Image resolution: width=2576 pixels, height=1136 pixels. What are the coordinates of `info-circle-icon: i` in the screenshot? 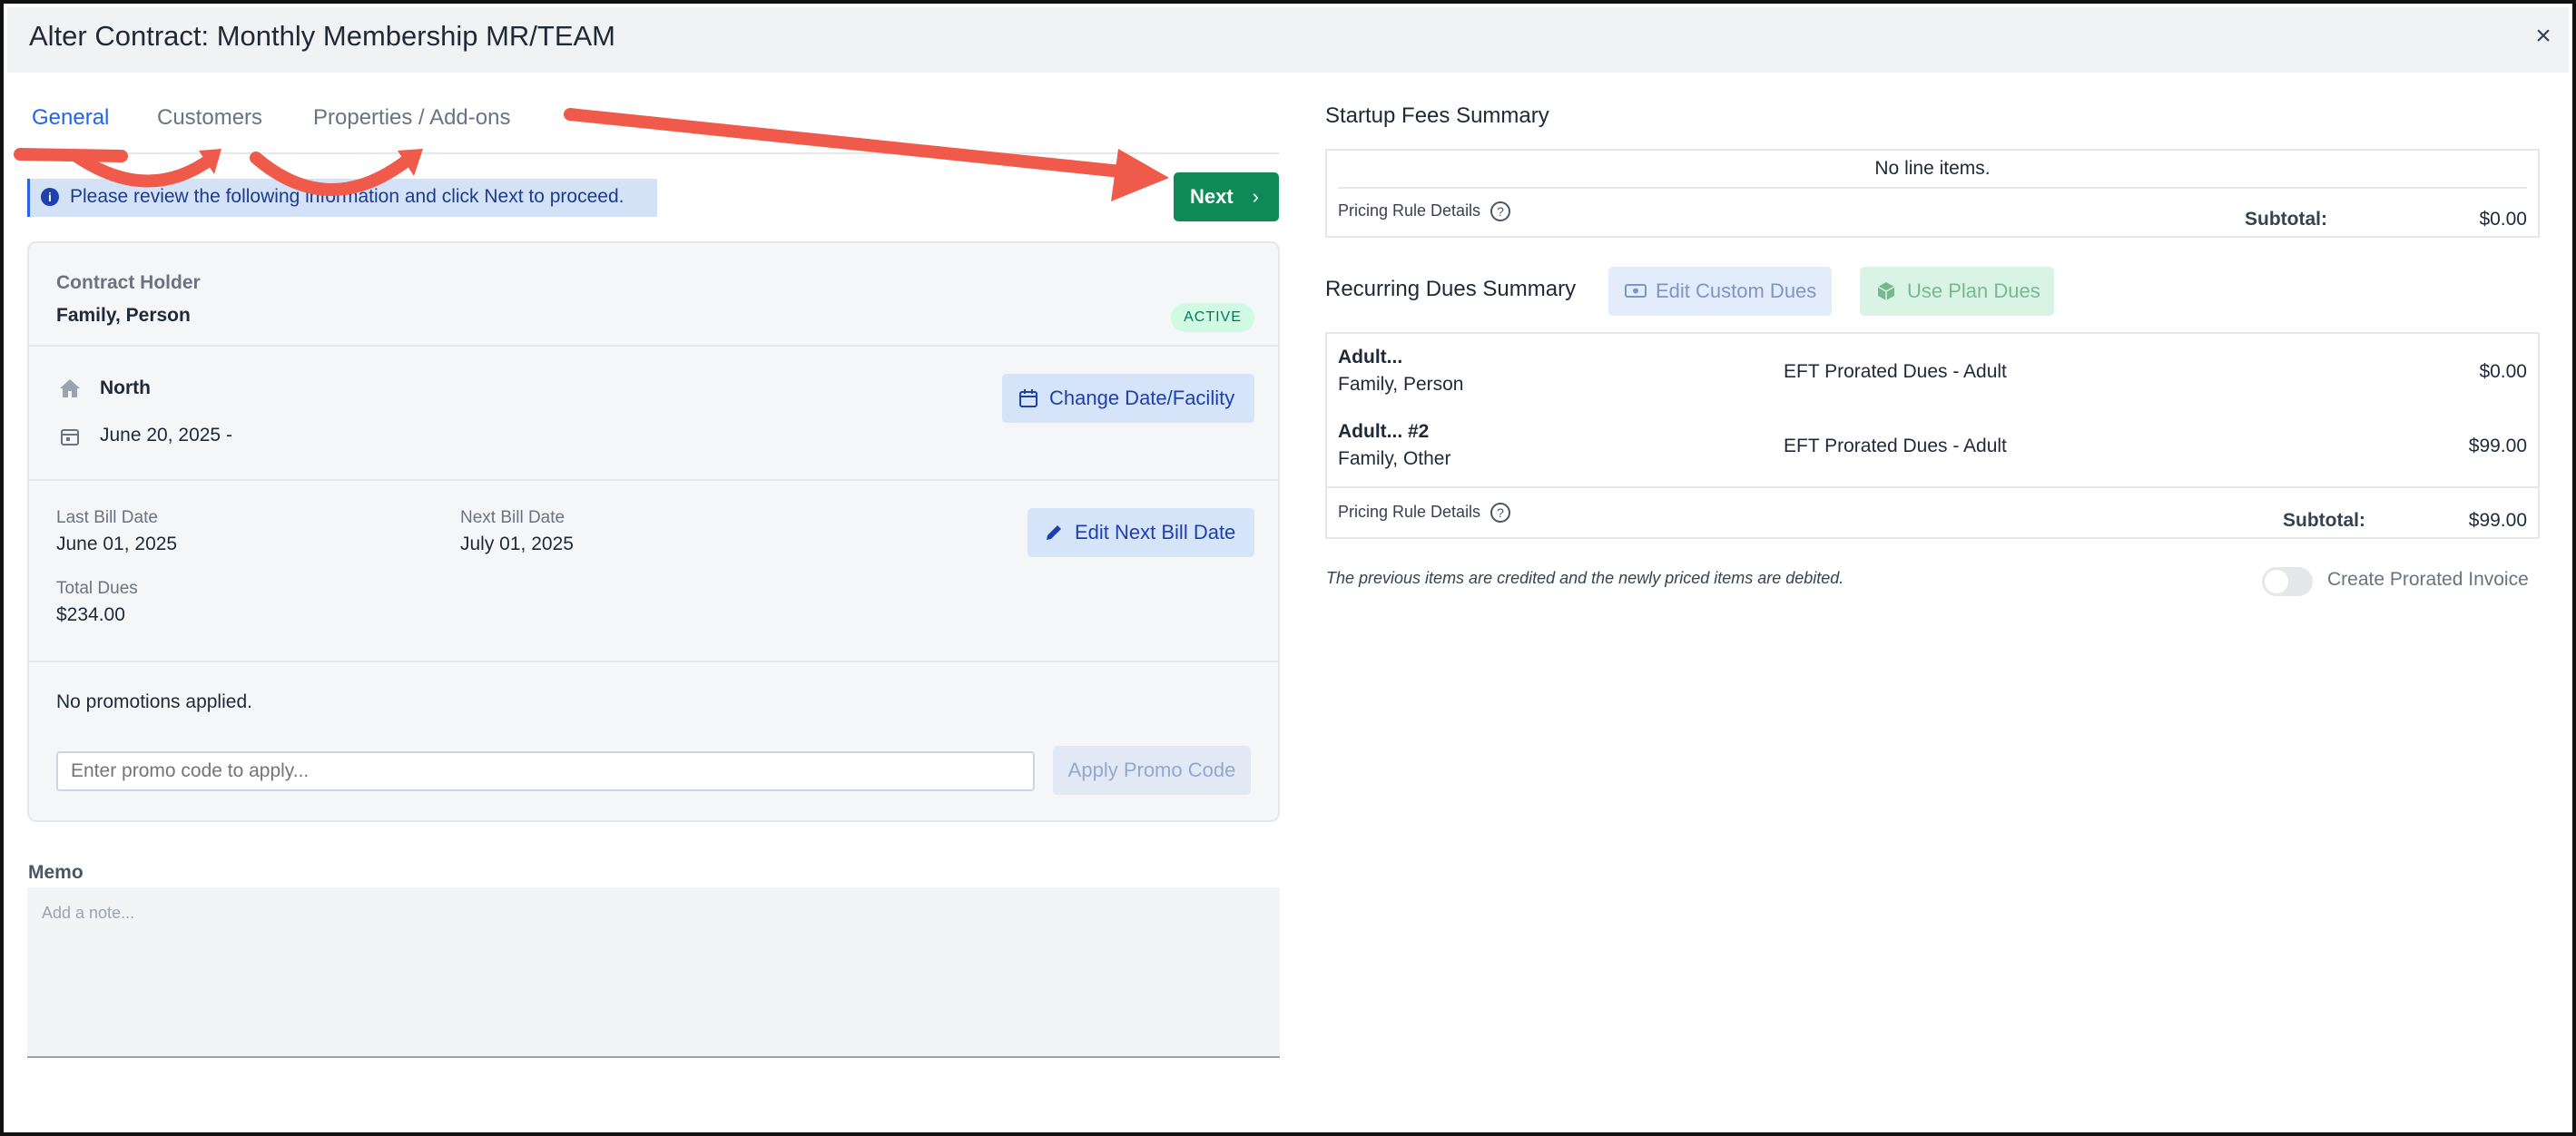 It's located at (50, 197).